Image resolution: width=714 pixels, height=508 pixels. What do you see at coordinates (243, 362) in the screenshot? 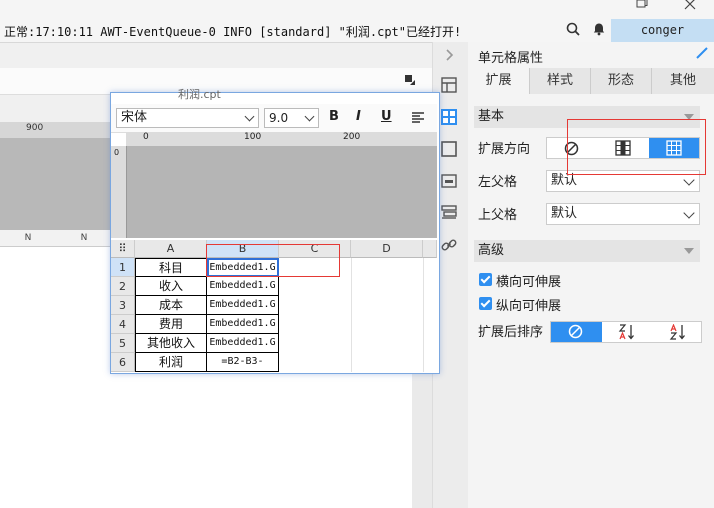
I see `cell-b6: =B2-B3-` at bounding box center [243, 362].